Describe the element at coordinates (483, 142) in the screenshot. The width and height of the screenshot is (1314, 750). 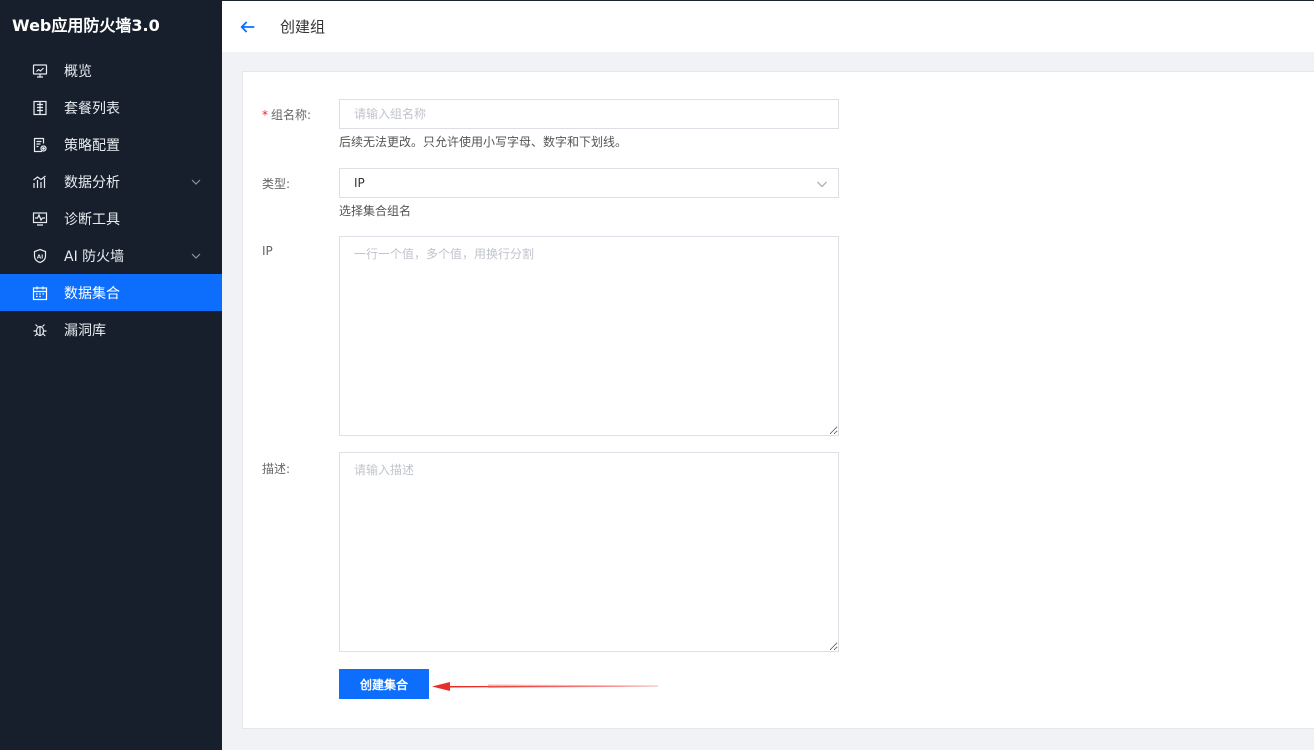
I see `group-name-hint: 后续无法更改。只允许使用小写字母、数字和下划线。` at that location.